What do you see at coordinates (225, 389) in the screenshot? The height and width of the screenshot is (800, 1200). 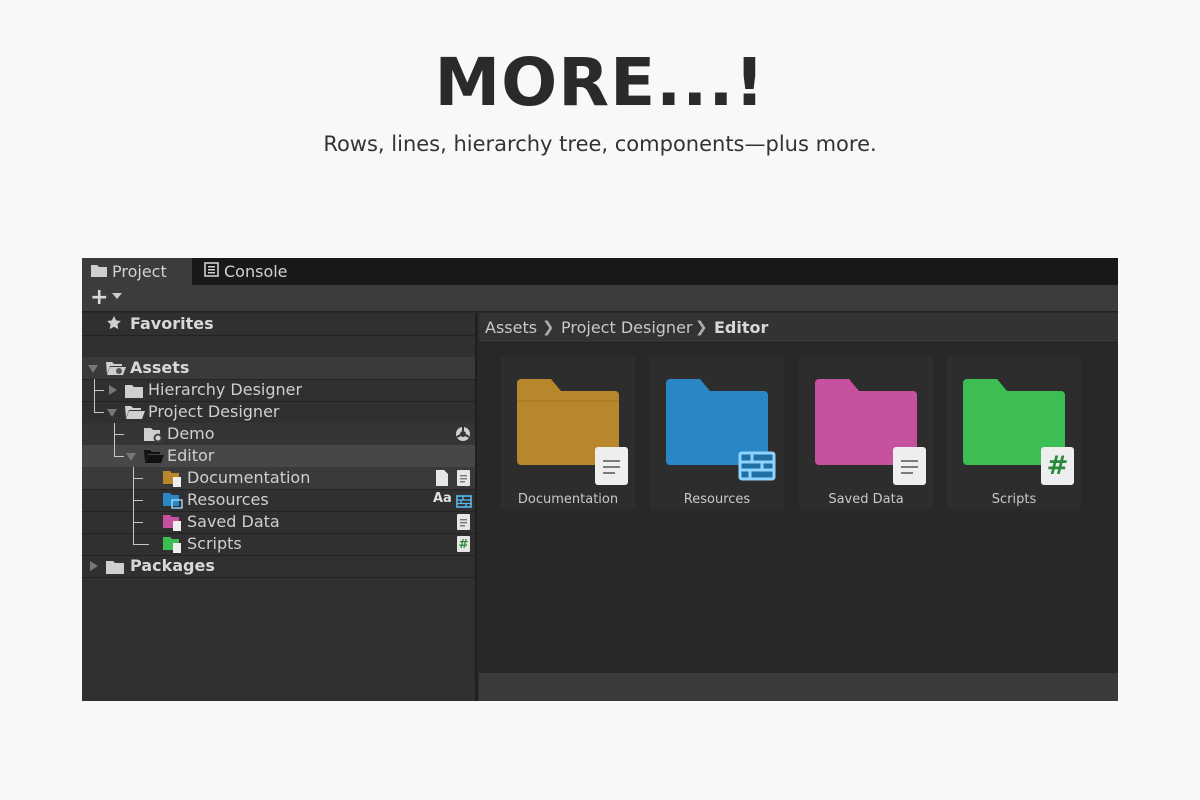 I see `tree-label-hierarchy-designer: Hierarchy Designer` at bounding box center [225, 389].